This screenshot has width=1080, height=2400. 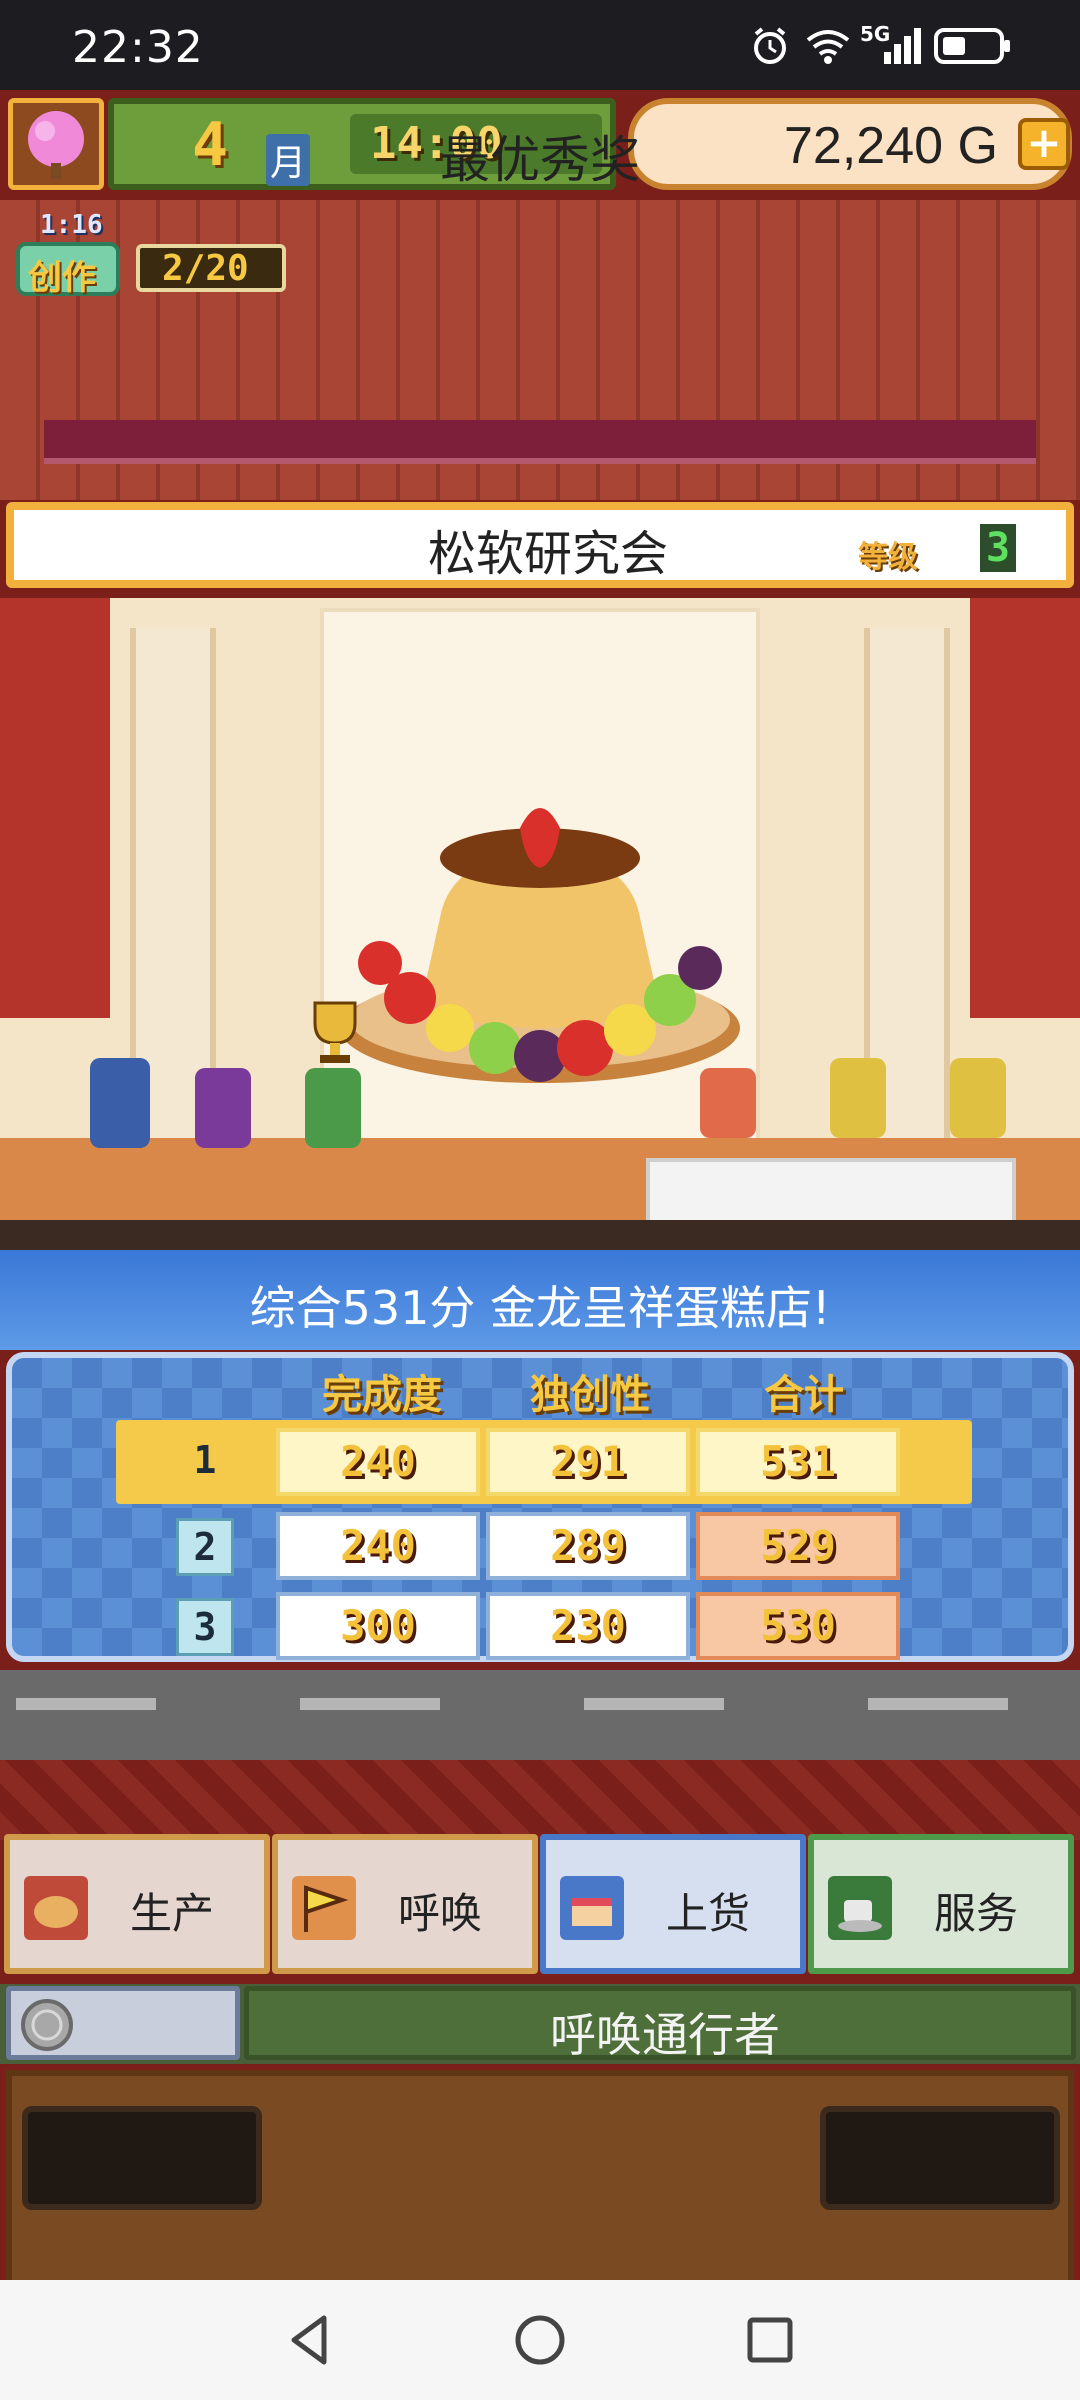 What do you see at coordinates (590, 1395) in the screenshot?
I see `header-originality: 独创性` at bounding box center [590, 1395].